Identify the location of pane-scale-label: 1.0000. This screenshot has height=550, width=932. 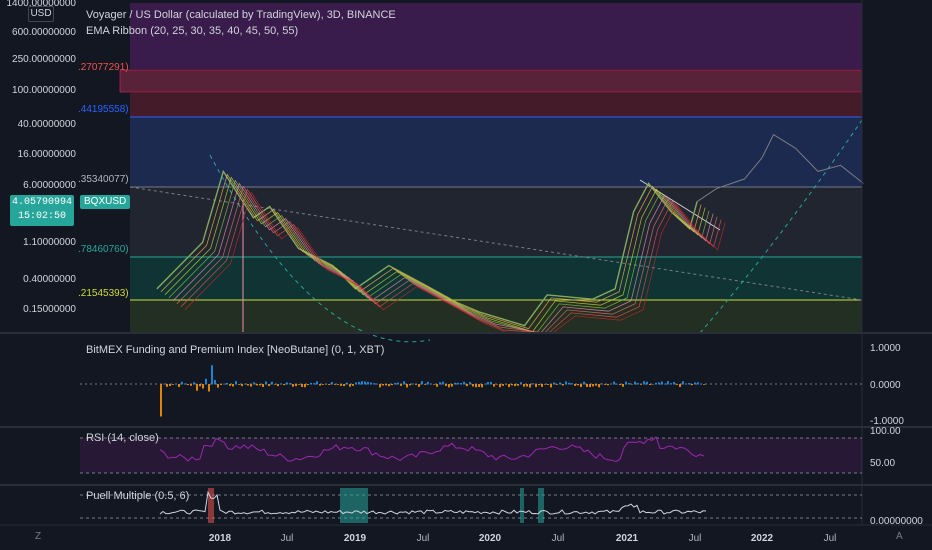
(885, 348).